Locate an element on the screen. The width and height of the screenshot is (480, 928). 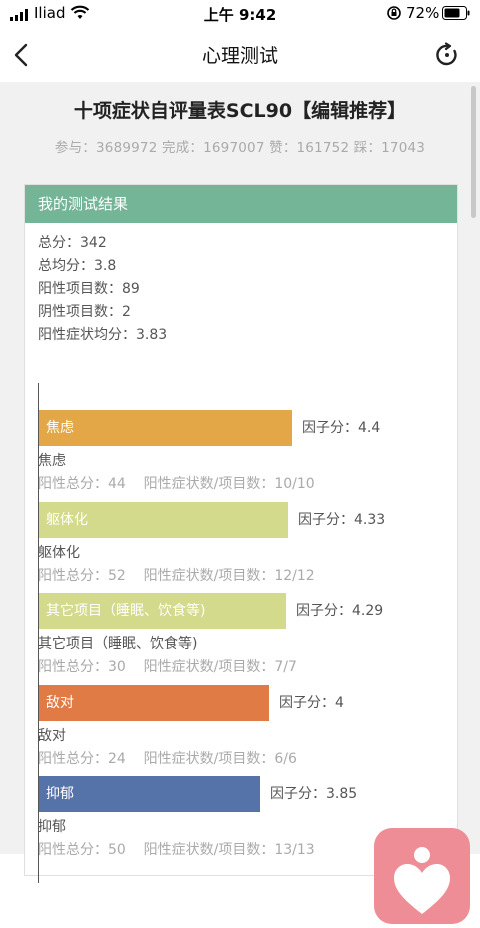
factor-score-label: 因子分：4.4 is located at coordinates (341, 428).